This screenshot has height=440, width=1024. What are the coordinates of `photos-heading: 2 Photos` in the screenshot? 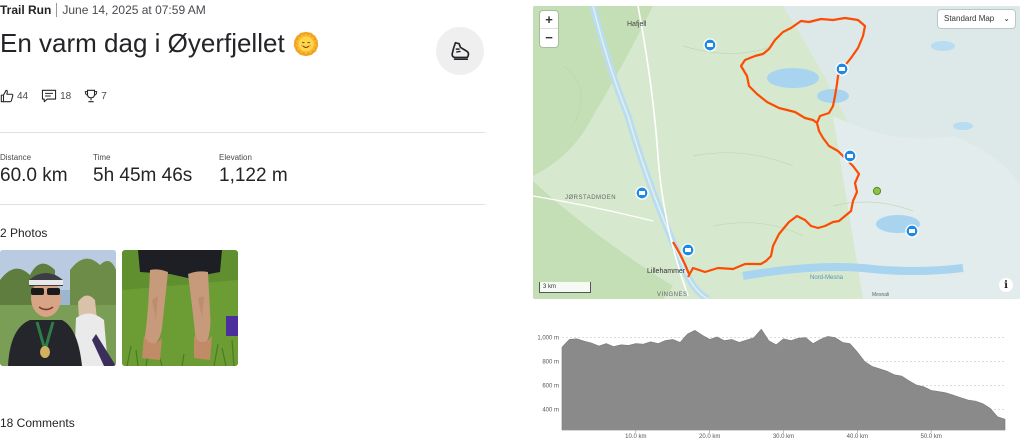 It's located at (24, 233).